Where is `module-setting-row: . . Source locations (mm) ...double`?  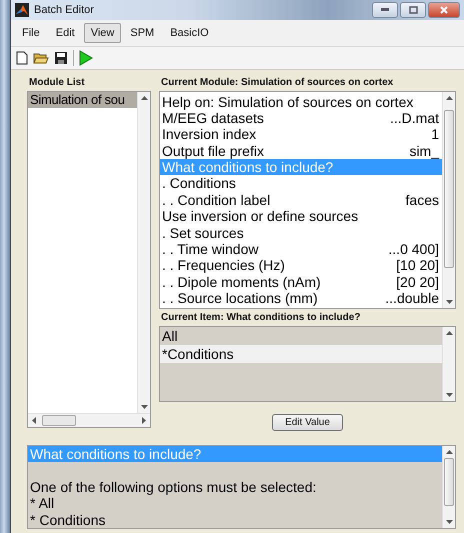
module-setting-row: . . Source locations (mm) ...double is located at coordinates (301, 298).